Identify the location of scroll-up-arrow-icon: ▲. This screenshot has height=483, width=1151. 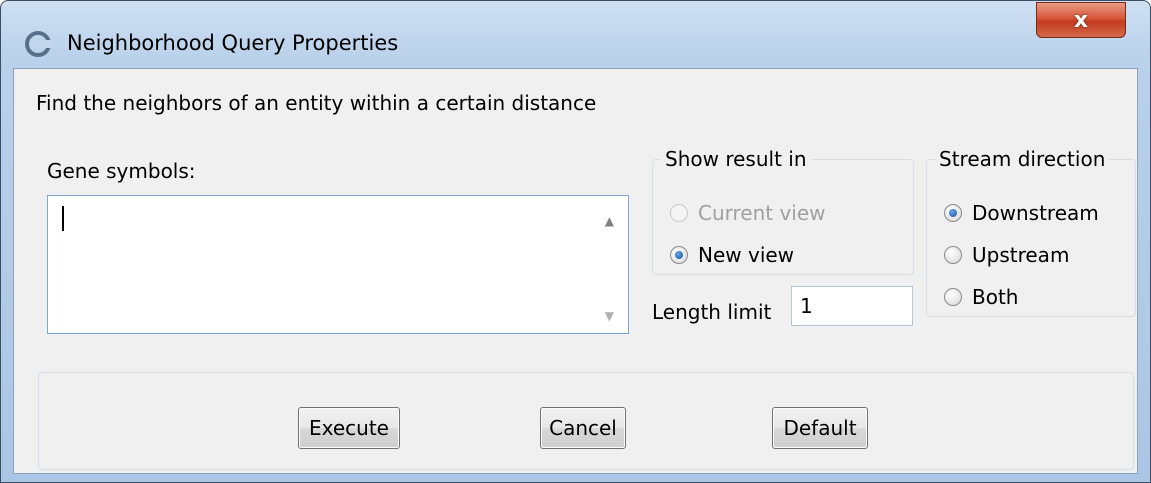
(609, 221).